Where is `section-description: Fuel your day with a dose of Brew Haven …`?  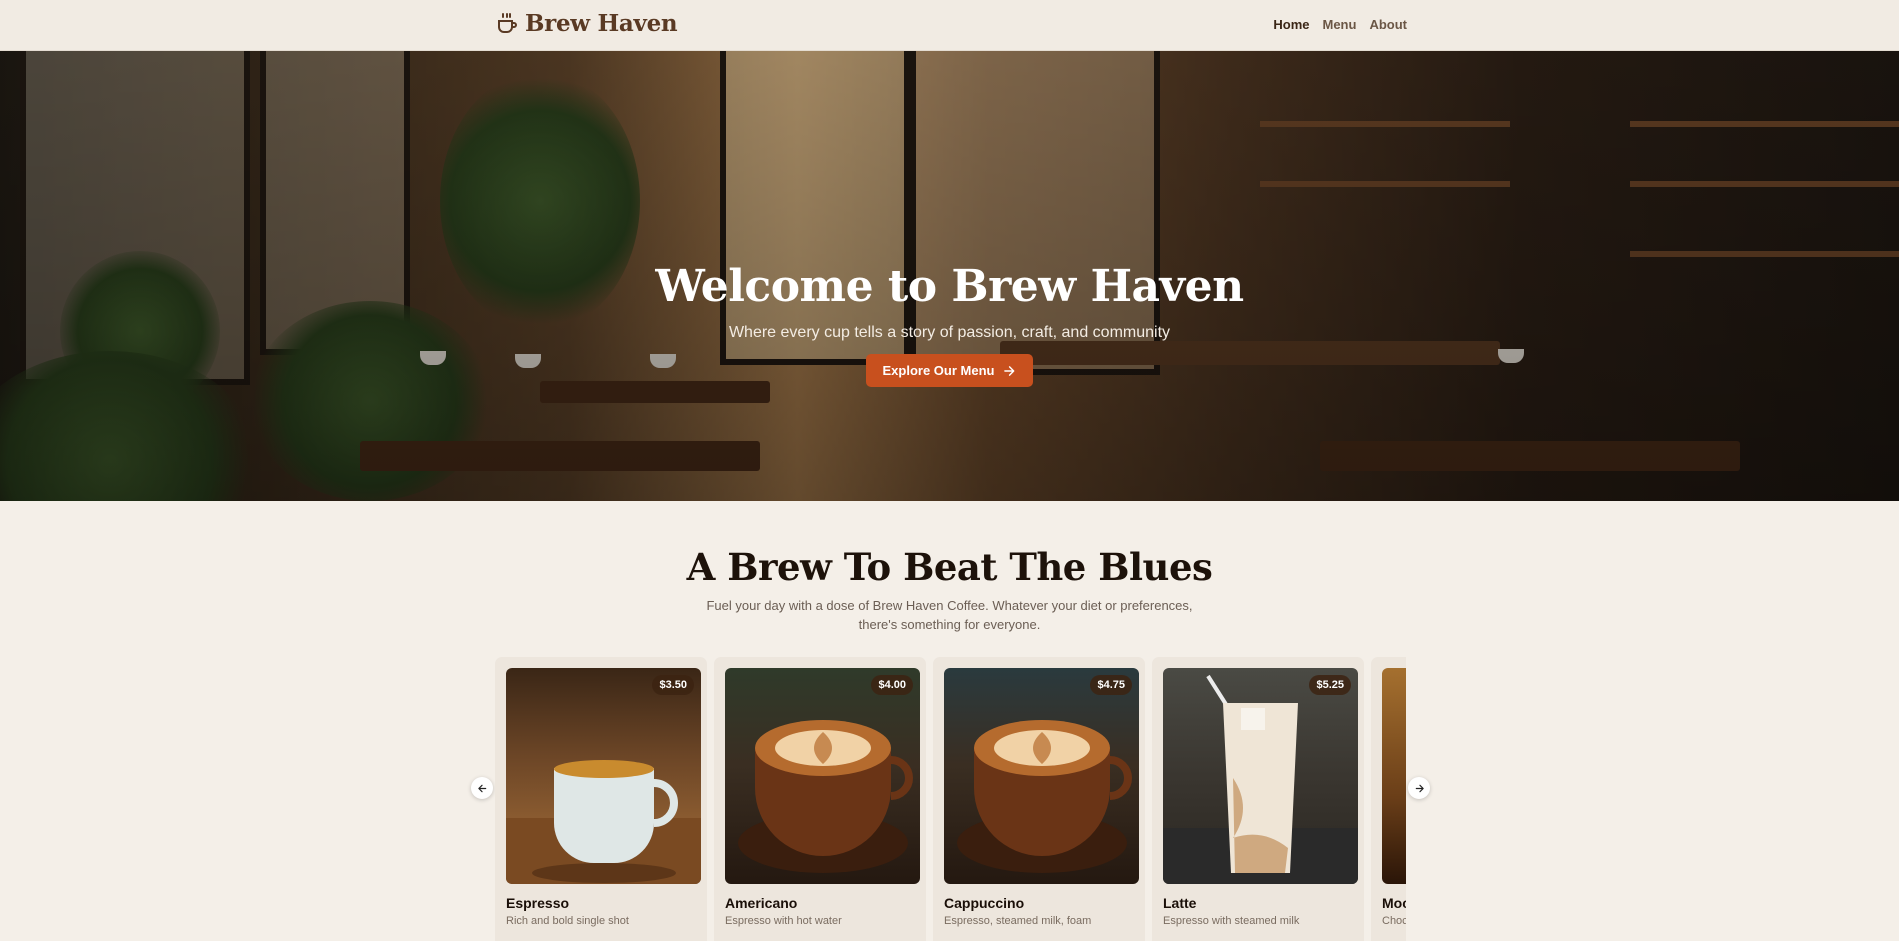
section-description: Fuel your day with a dose of Brew Haven … is located at coordinates (949, 615).